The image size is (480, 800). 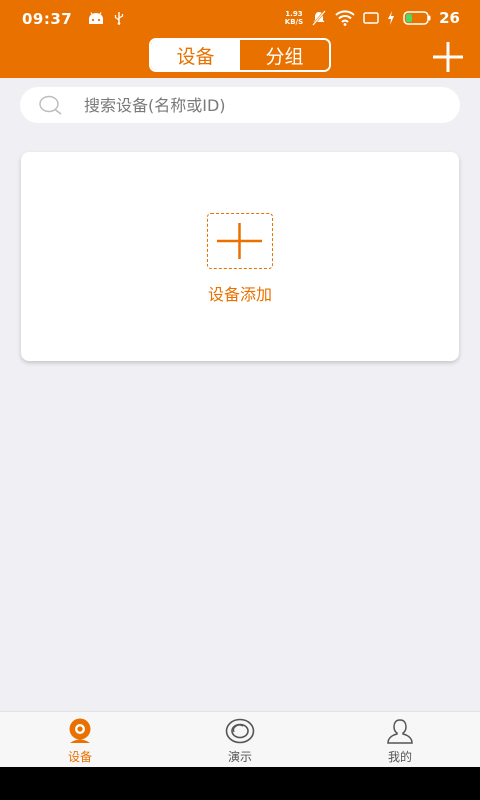 I want to click on battery-icon, so click(x=417, y=18).